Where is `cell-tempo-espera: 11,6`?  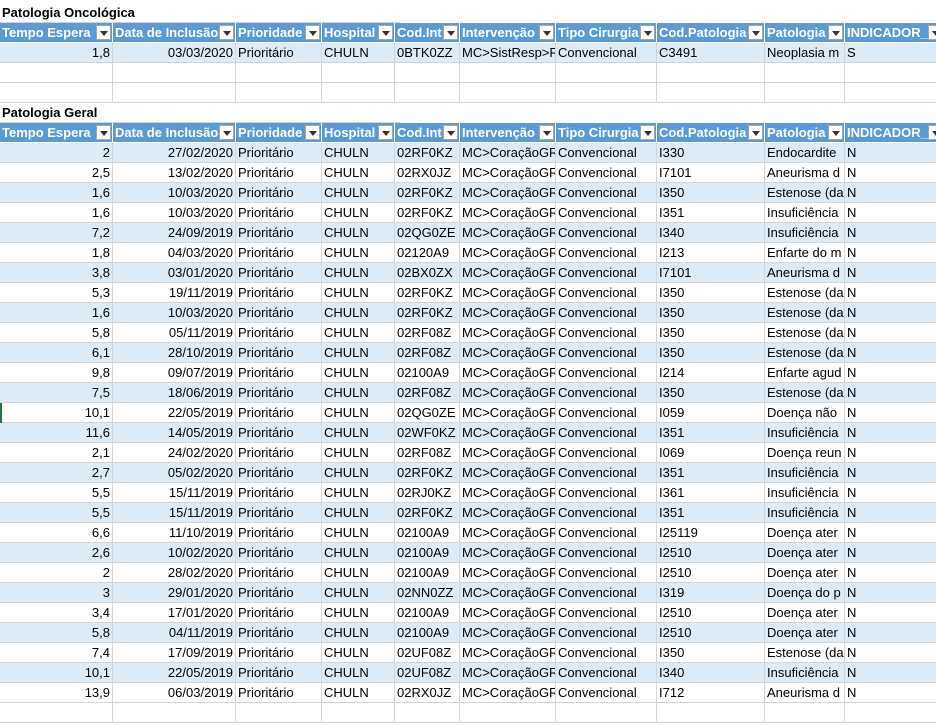
cell-tempo-espera: 11,6 is located at coordinates (56, 433).